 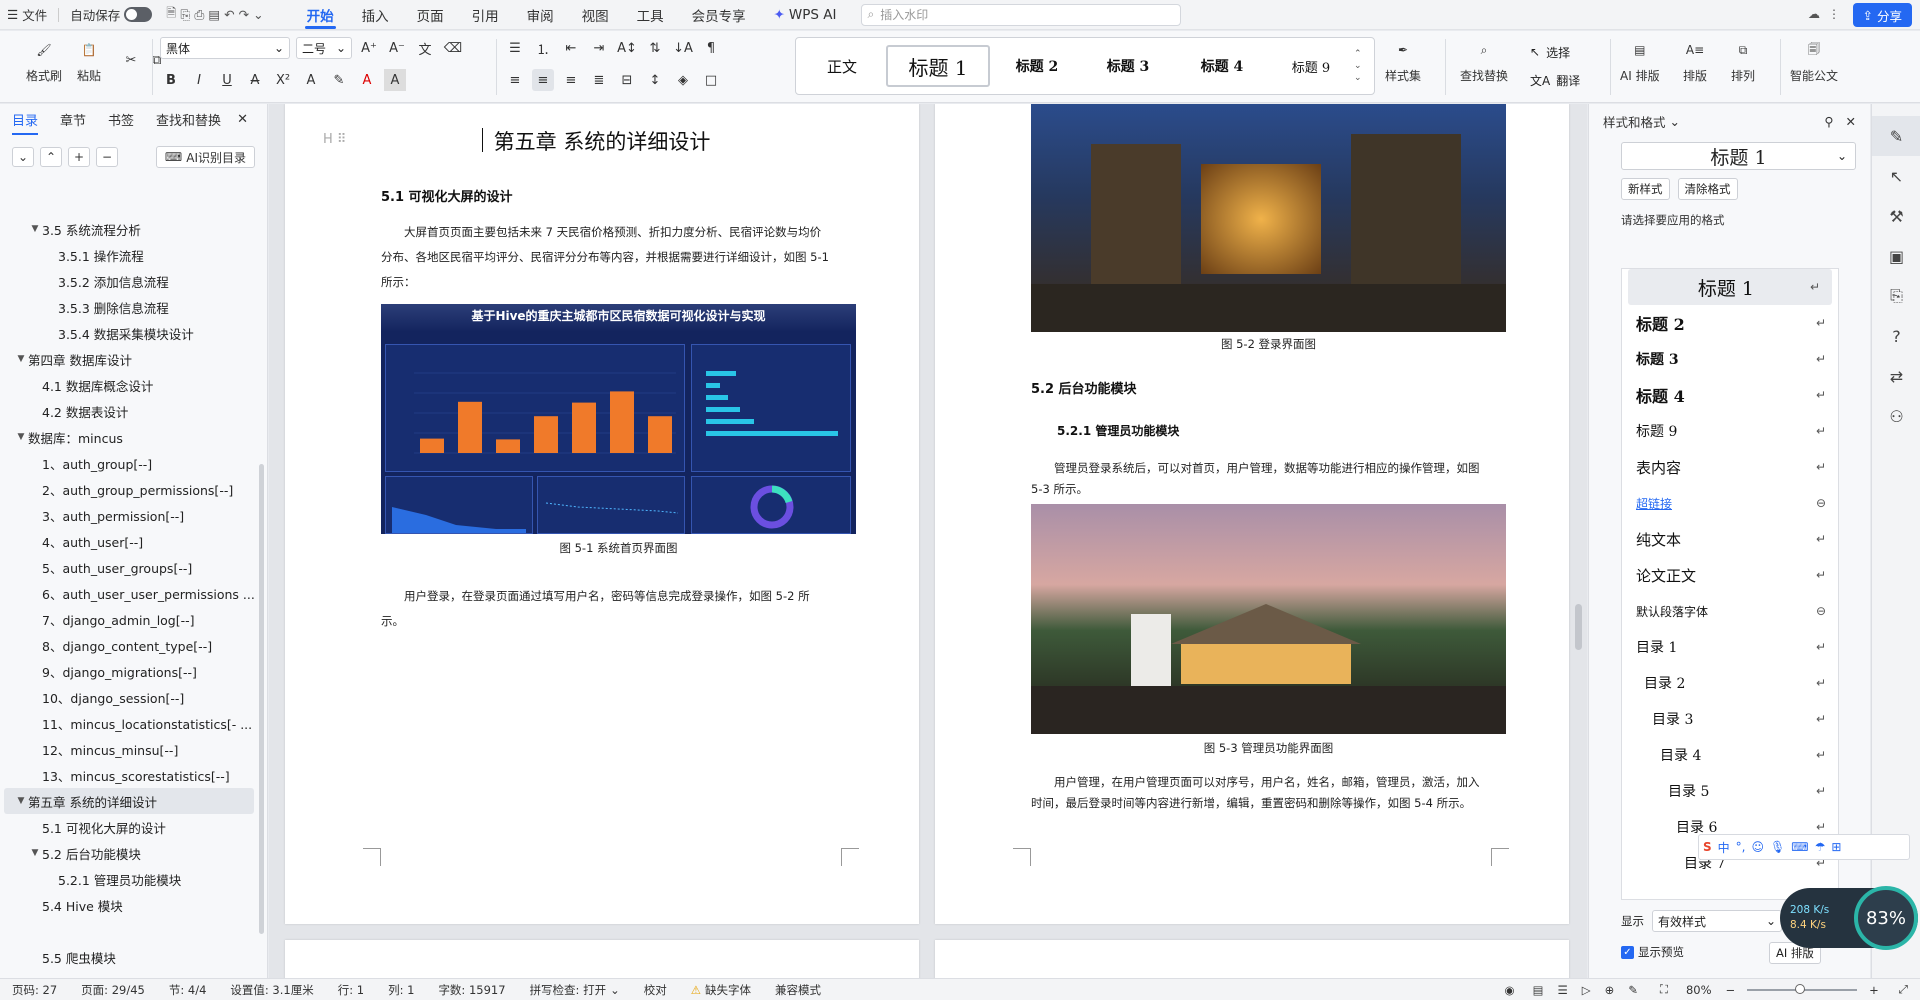 I want to click on strikethrough-icon: A, so click(x=255, y=80).